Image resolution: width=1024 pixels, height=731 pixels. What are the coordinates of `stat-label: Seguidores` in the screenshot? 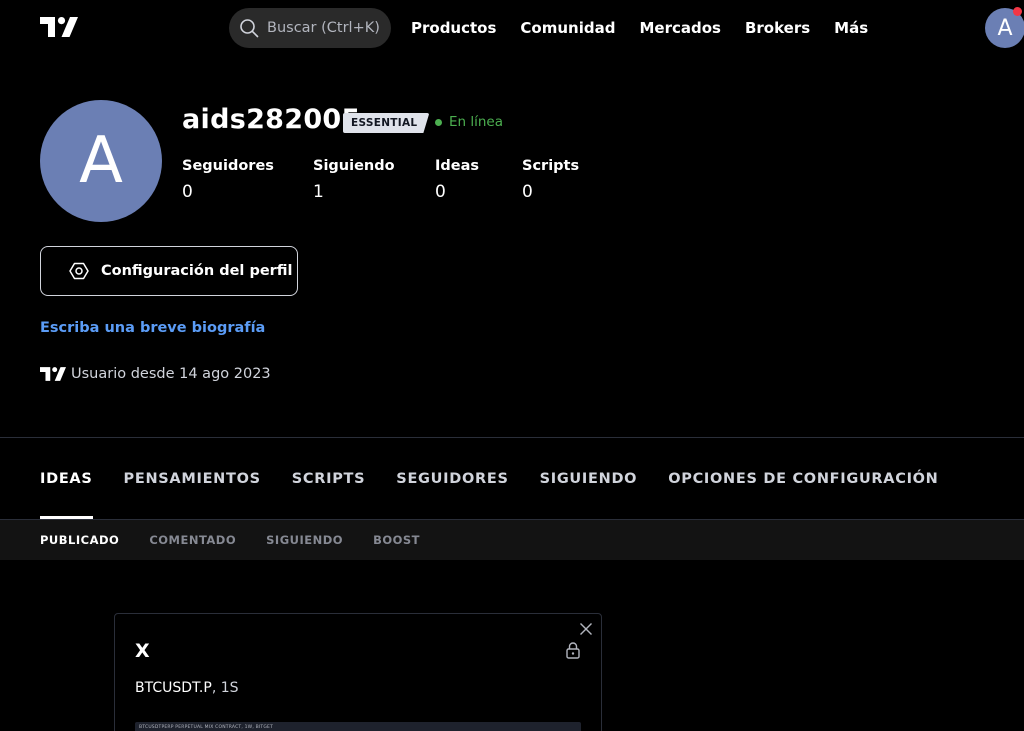 It's located at (228, 166).